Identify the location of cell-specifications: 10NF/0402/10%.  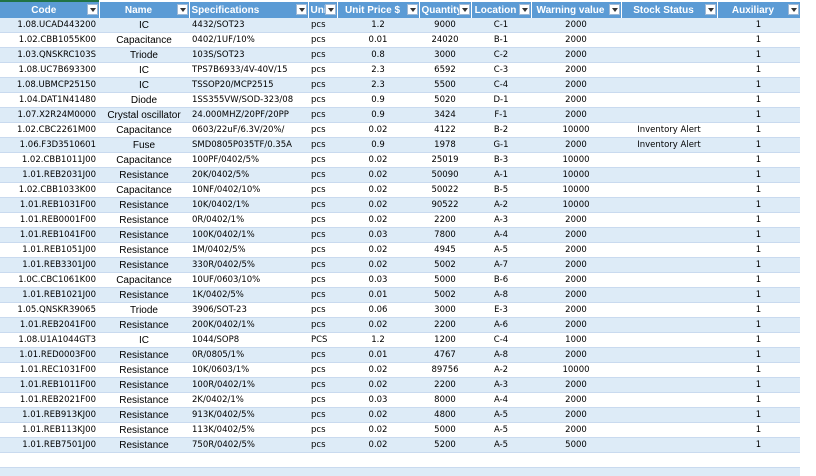
(248, 190).